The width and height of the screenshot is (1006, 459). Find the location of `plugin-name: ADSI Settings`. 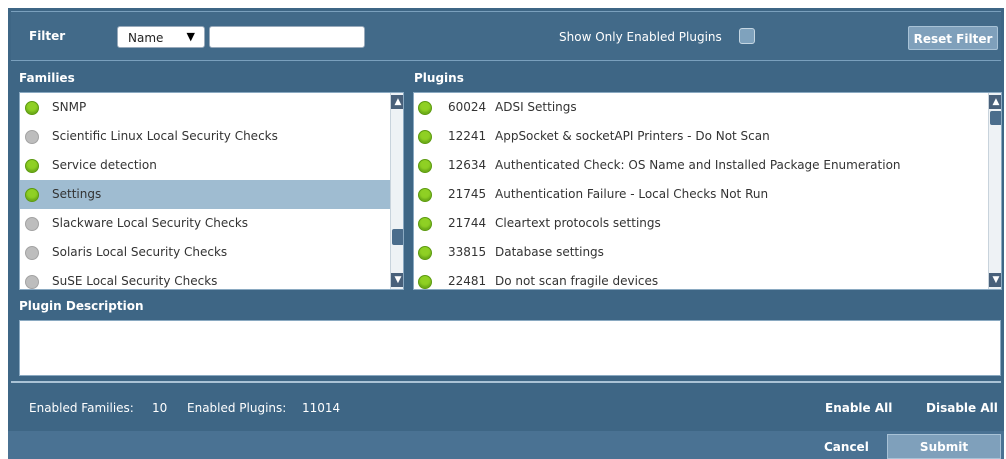

plugin-name: ADSI Settings is located at coordinates (536, 107).